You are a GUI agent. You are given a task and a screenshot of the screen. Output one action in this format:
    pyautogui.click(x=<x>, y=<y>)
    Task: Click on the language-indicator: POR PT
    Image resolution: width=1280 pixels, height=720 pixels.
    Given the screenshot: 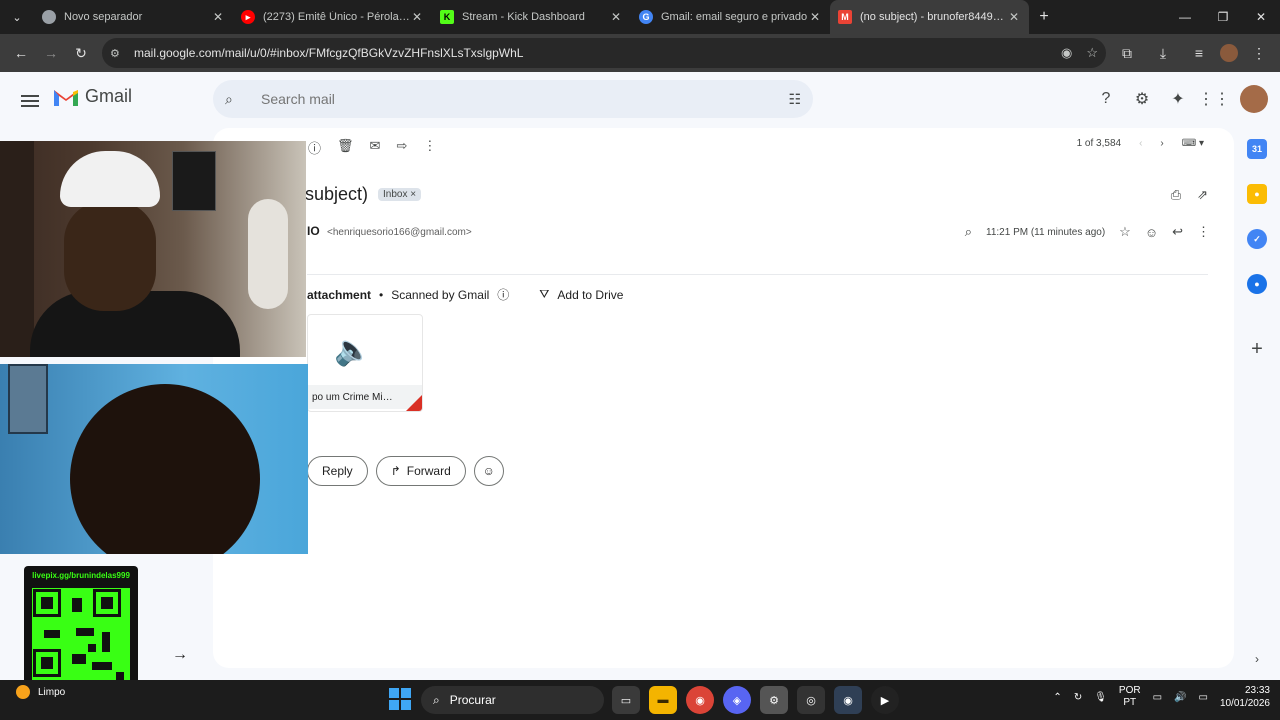 What is the action you would take?
    pyautogui.click(x=1130, y=697)
    